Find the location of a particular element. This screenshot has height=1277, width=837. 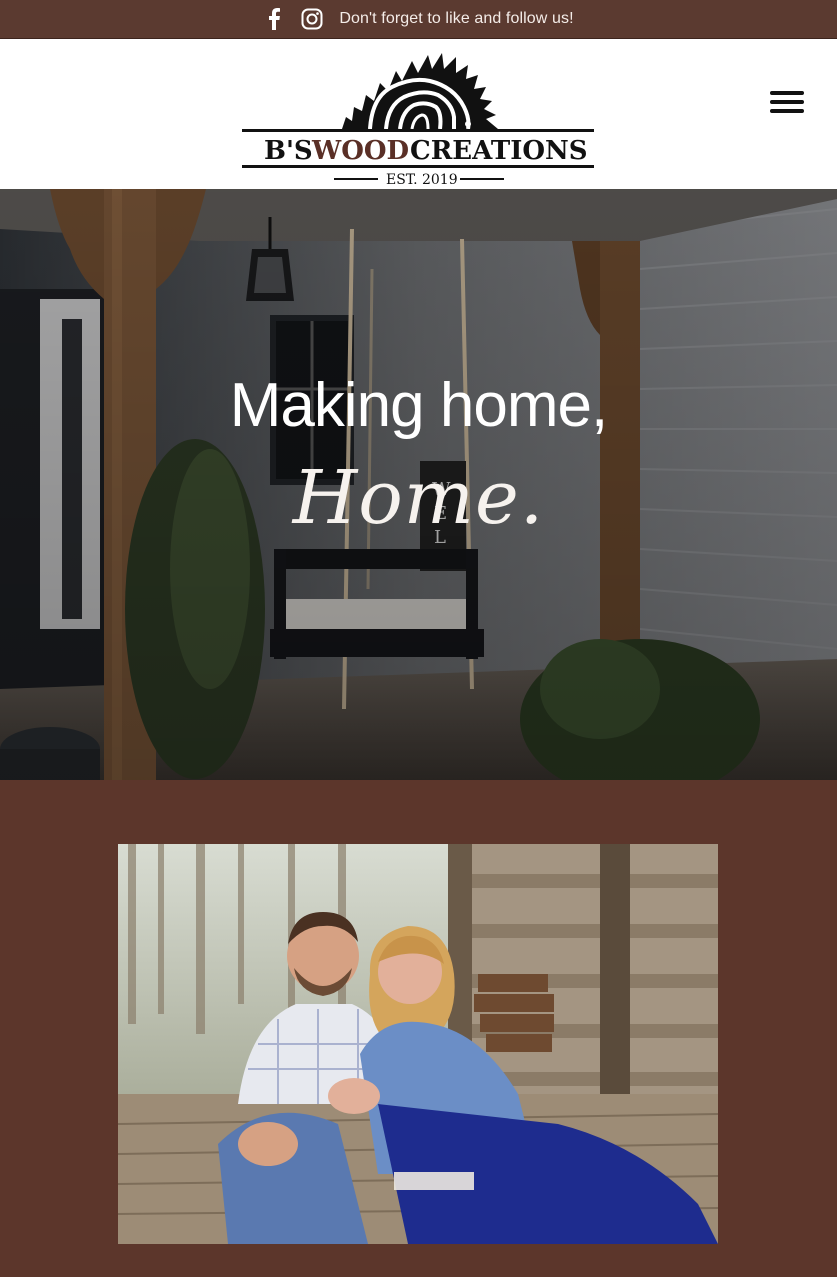

facebook-icon is located at coordinates (274, 19).